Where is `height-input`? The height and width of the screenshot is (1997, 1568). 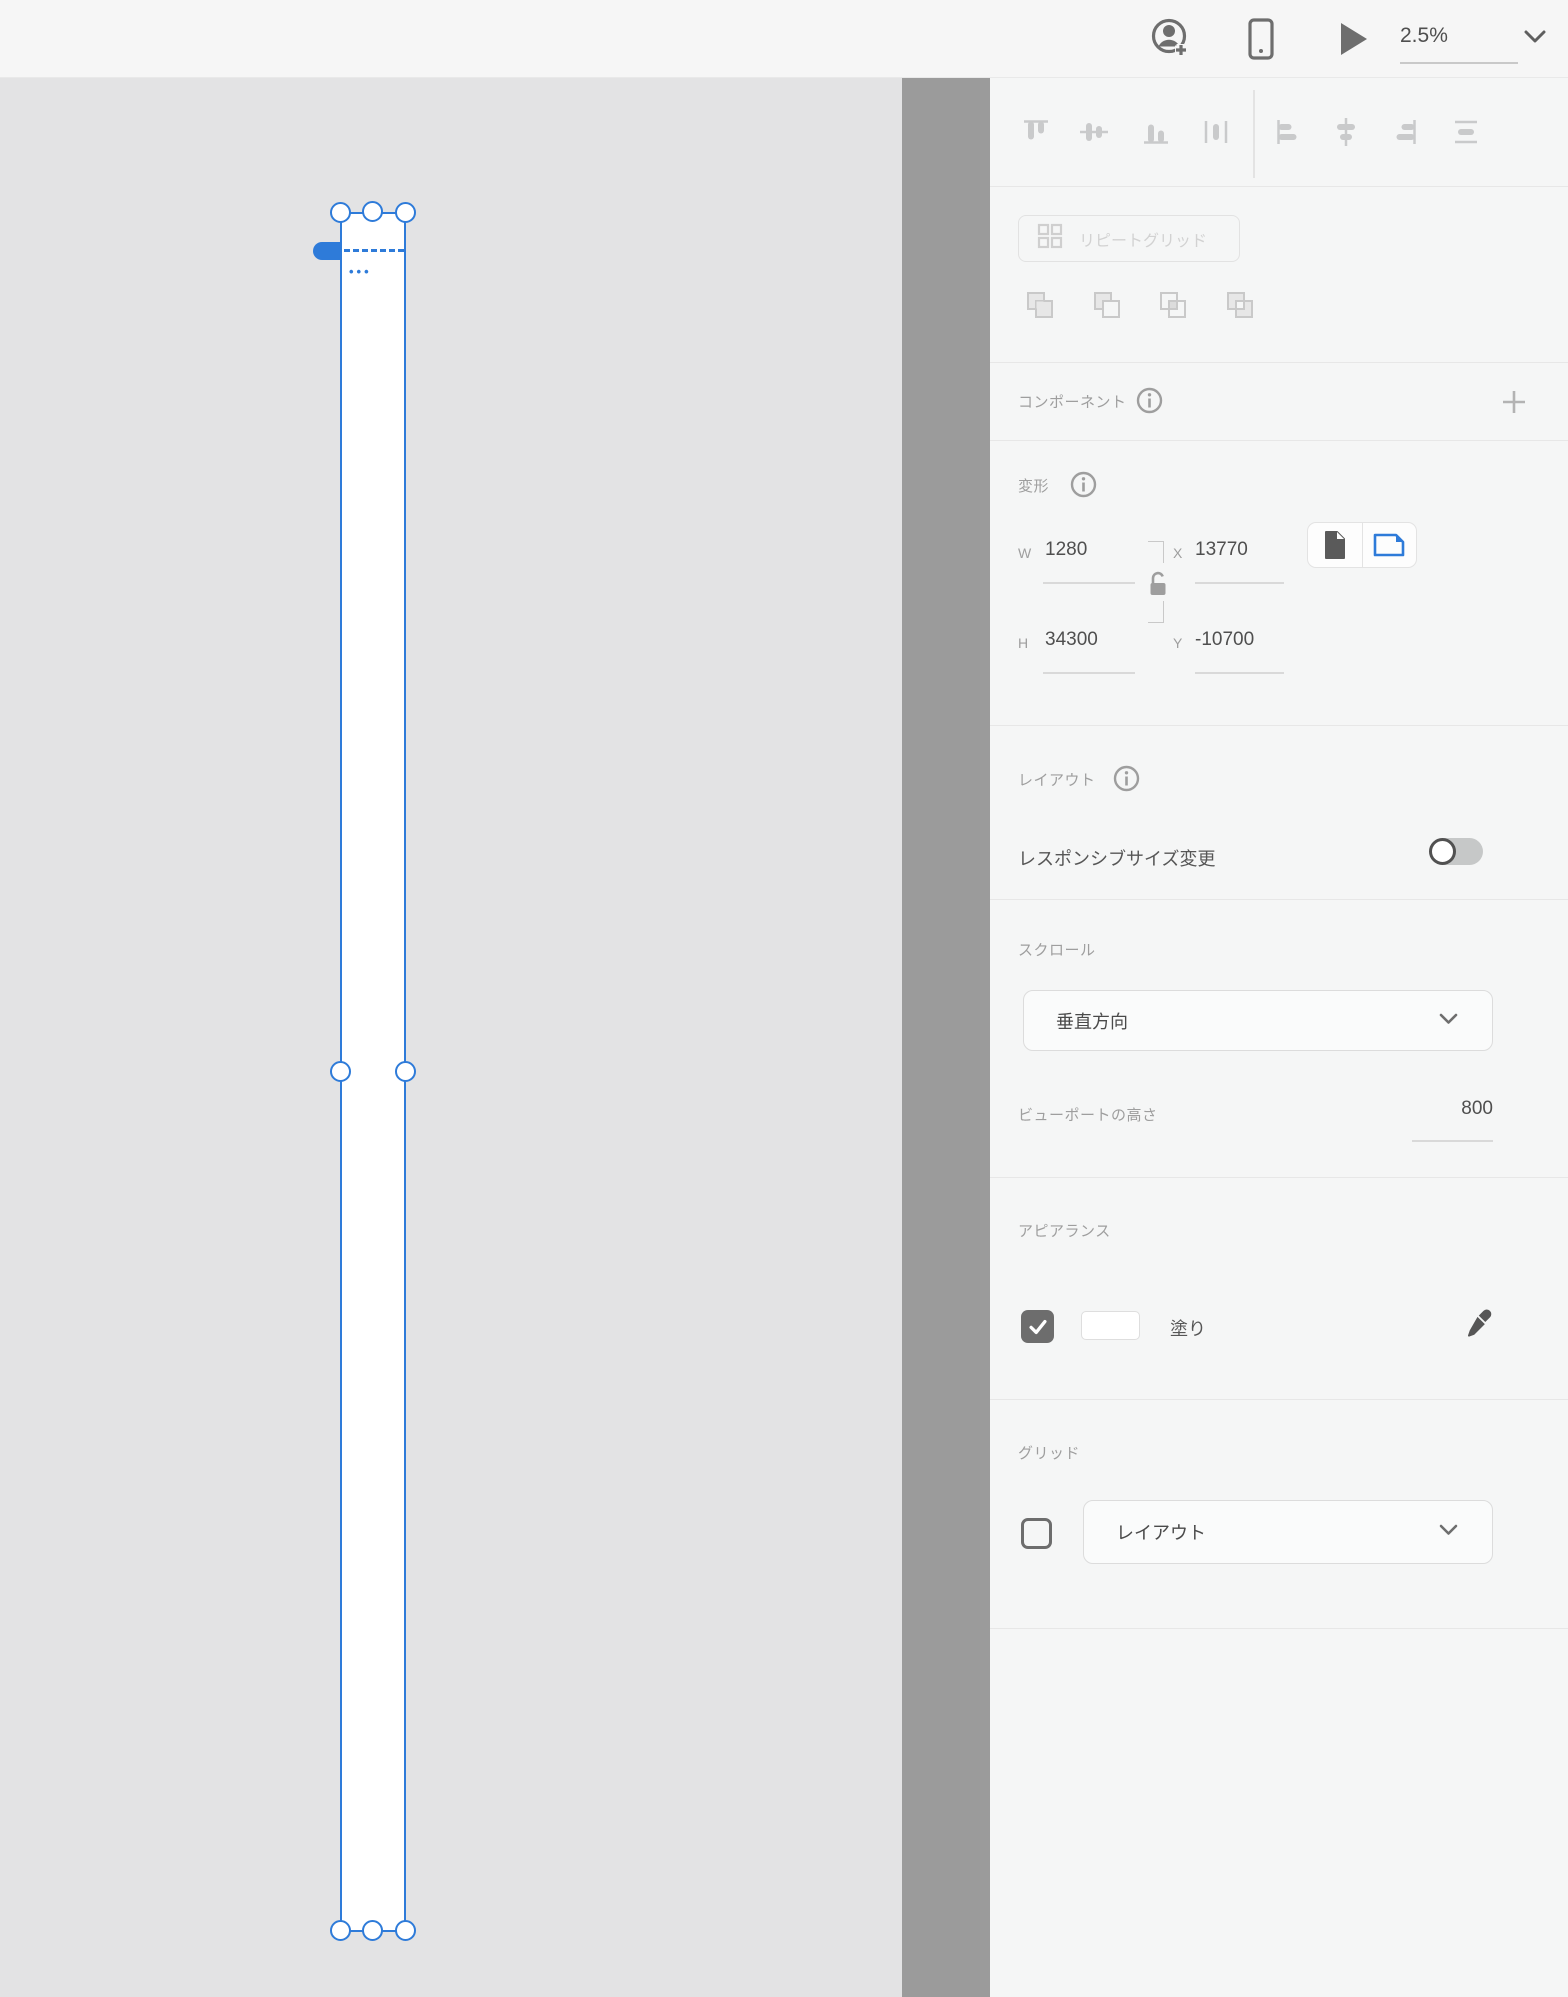
height-input is located at coordinates (1087, 640).